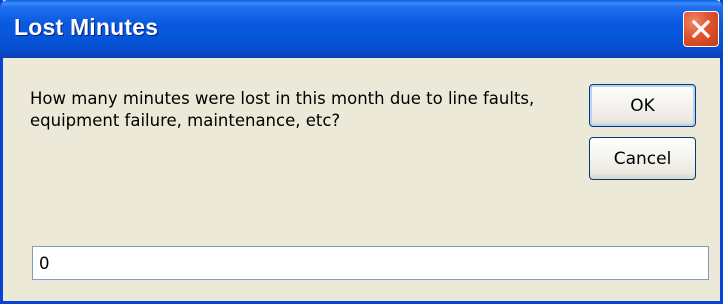  Describe the element at coordinates (642, 158) in the screenshot. I see `cancel-button: Cancel` at that location.